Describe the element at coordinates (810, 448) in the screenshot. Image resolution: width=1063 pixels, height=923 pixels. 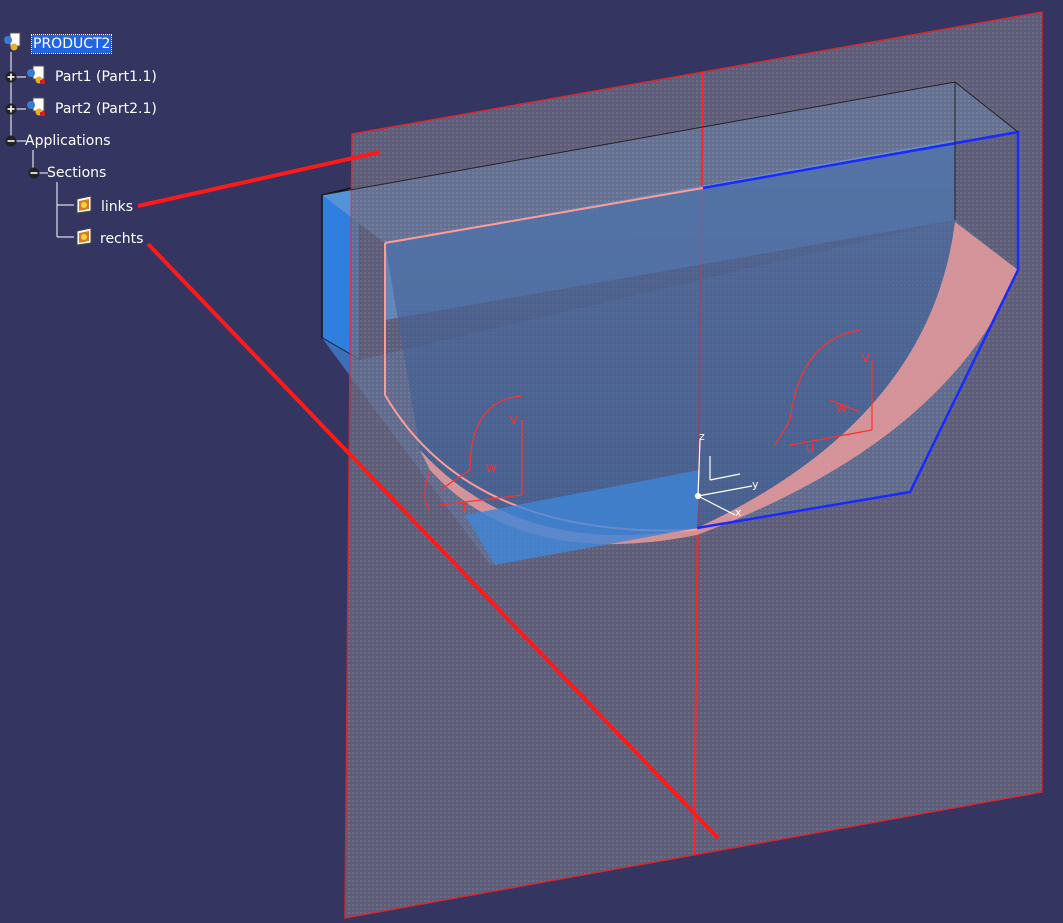
I see `local-axis-right-u: U` at that location.